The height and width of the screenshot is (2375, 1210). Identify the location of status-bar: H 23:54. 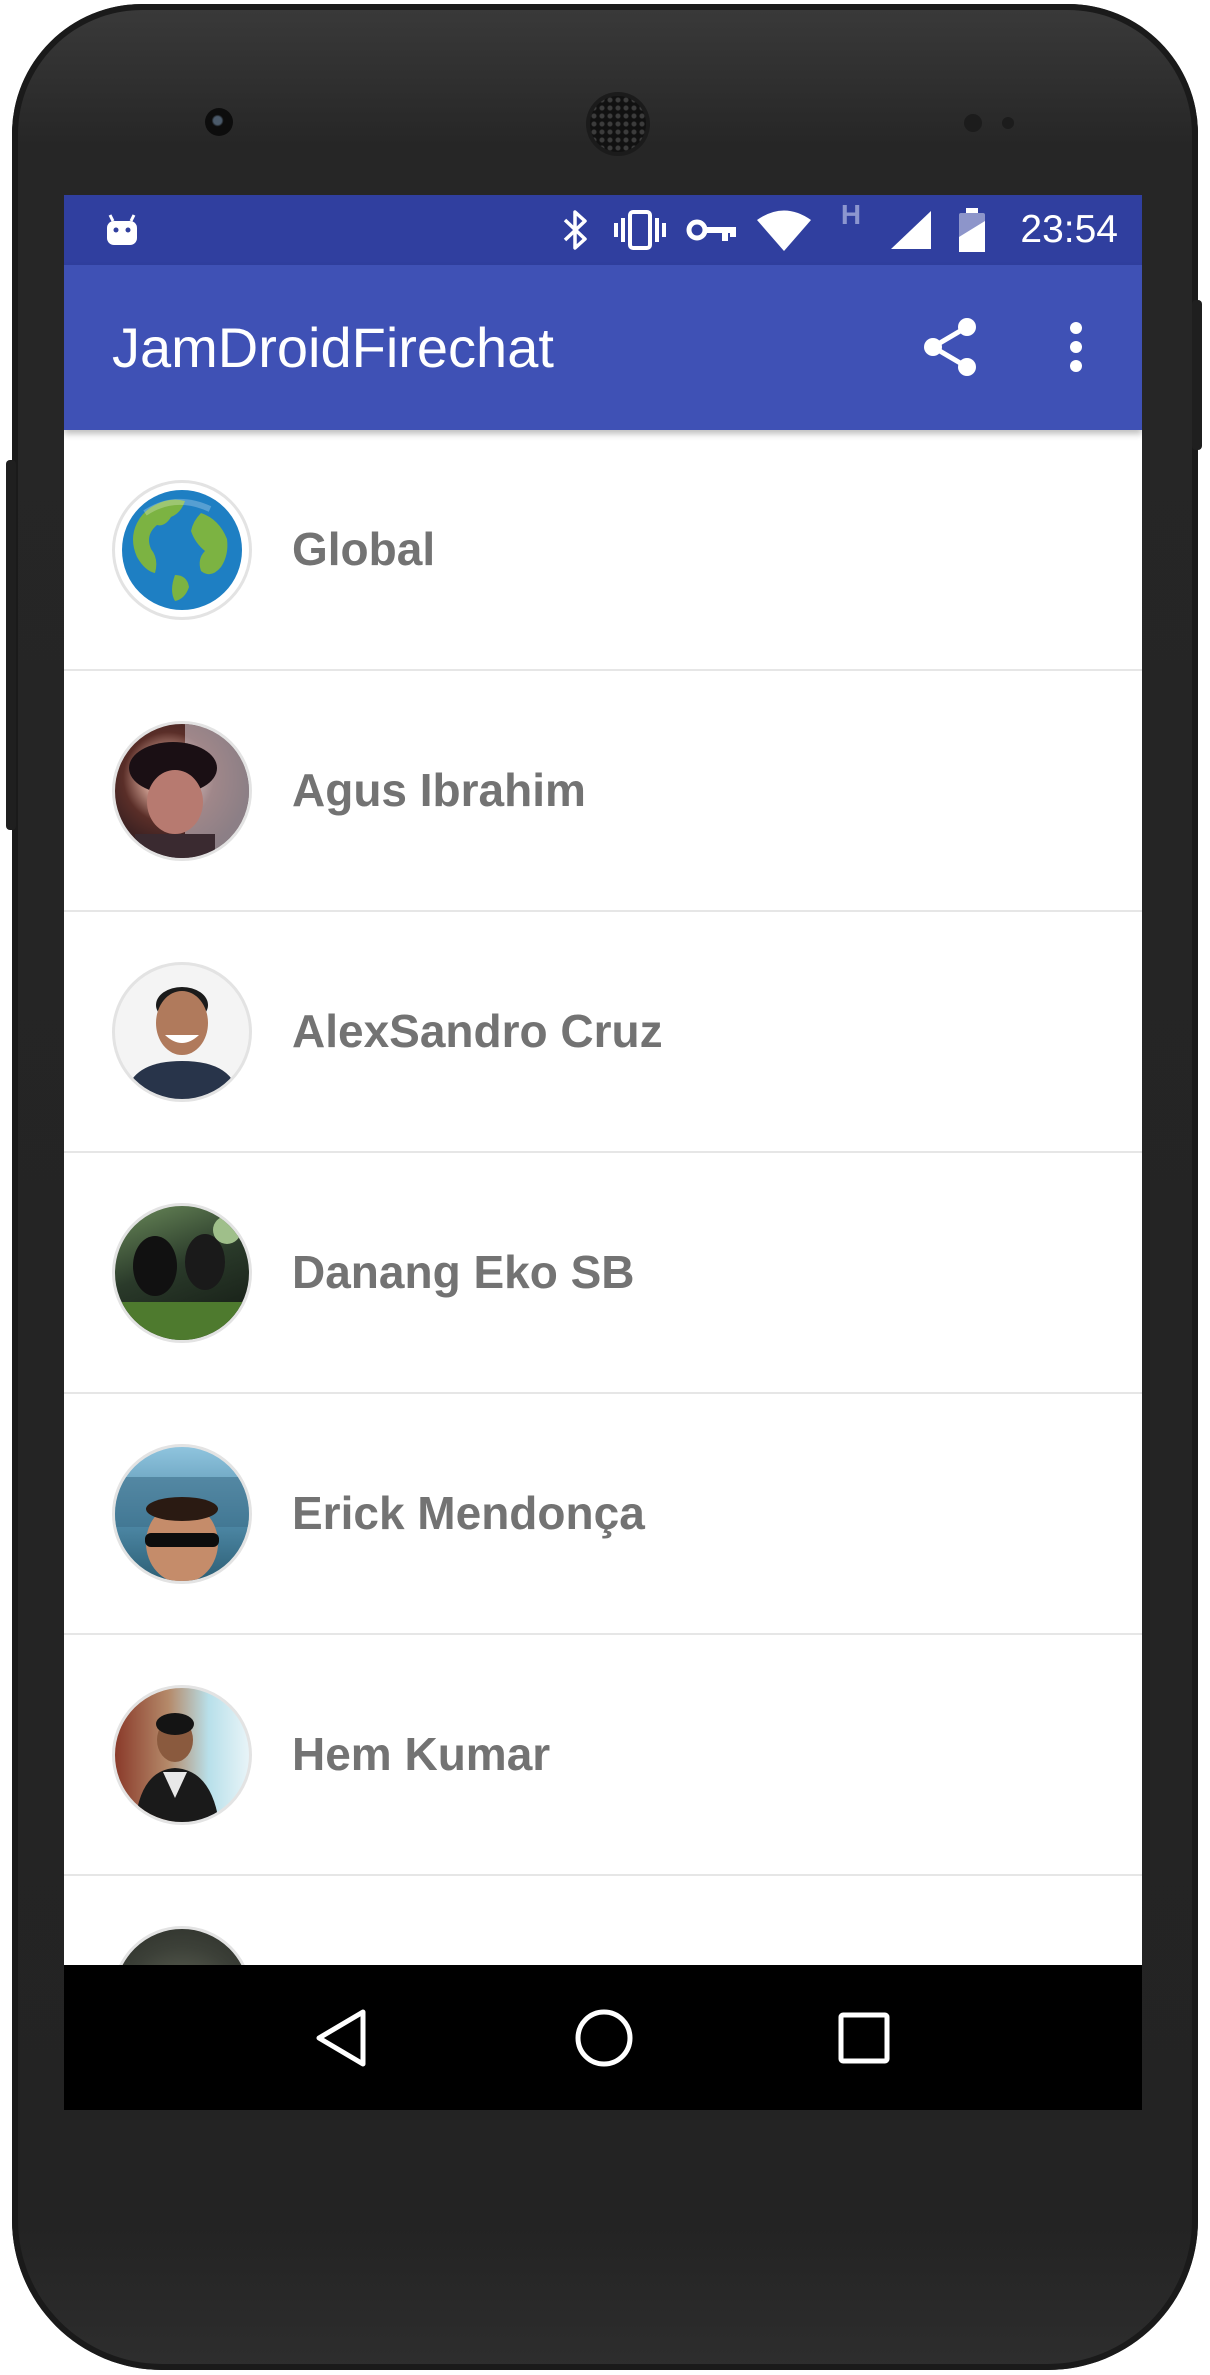
(603, 230).